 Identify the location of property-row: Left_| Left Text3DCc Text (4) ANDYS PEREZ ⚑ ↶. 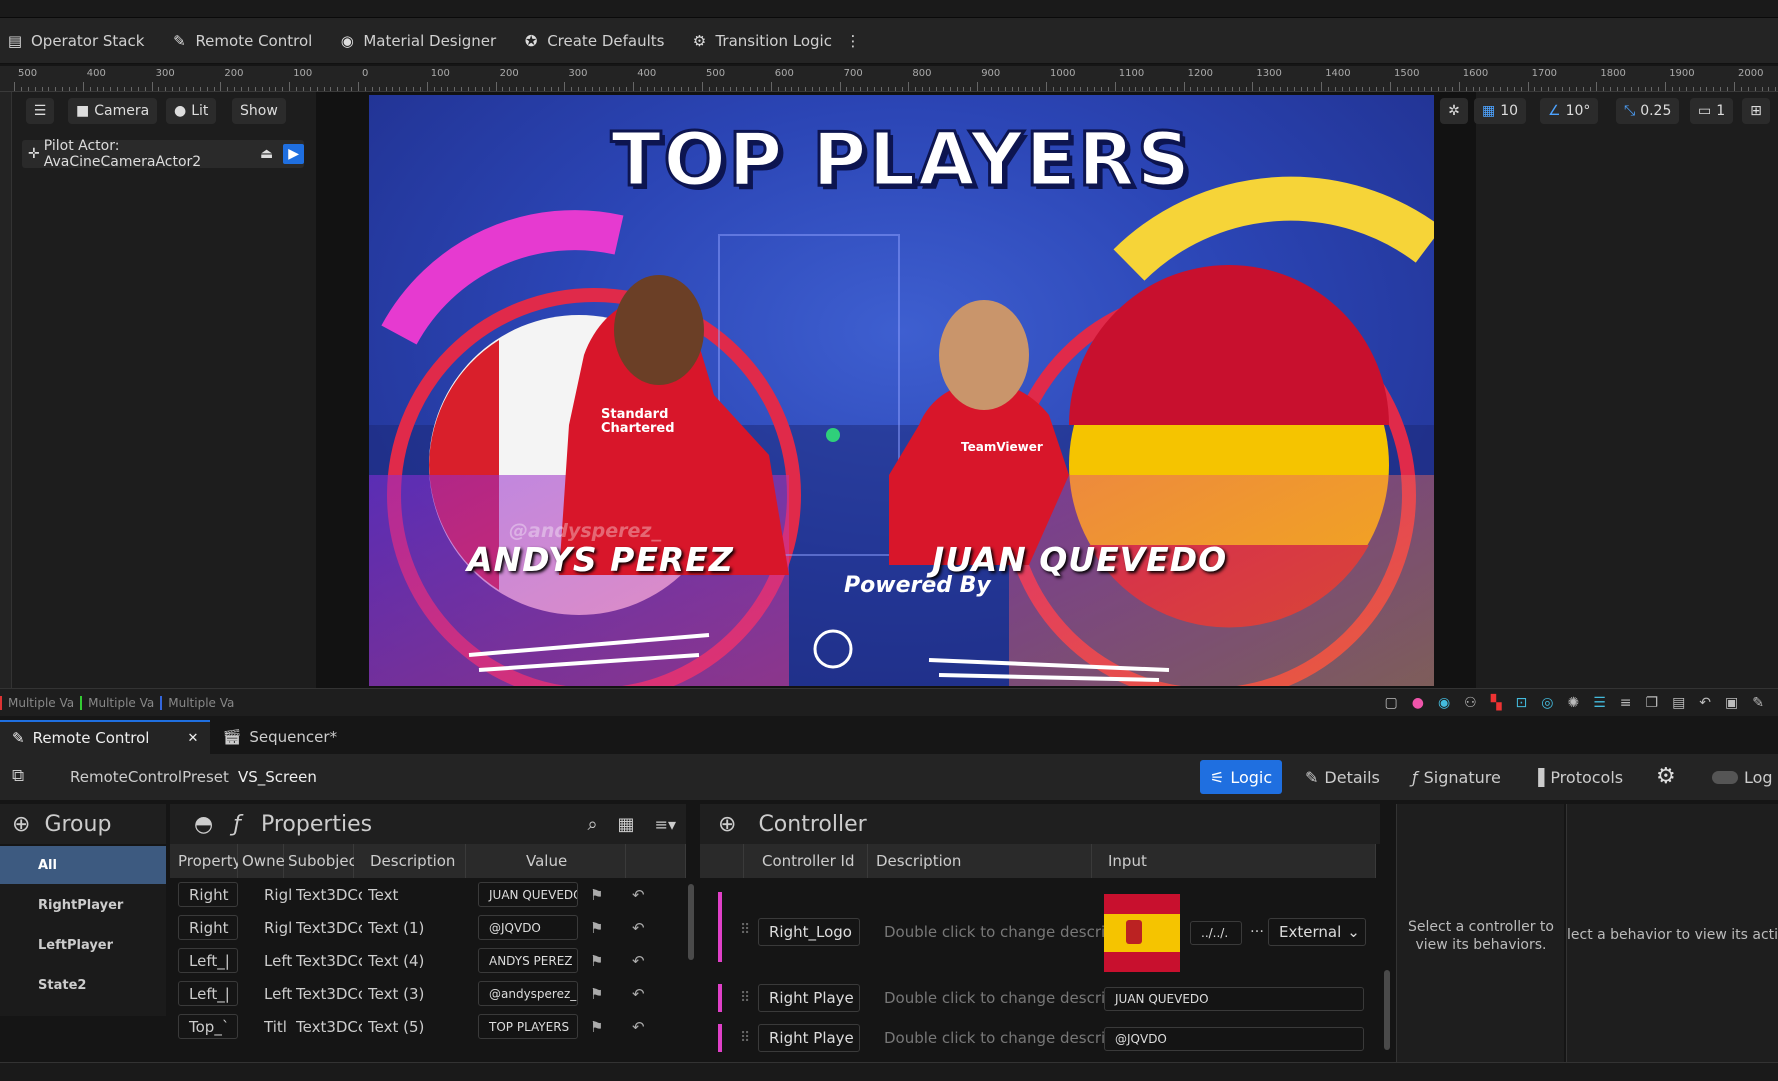
(428, 960).